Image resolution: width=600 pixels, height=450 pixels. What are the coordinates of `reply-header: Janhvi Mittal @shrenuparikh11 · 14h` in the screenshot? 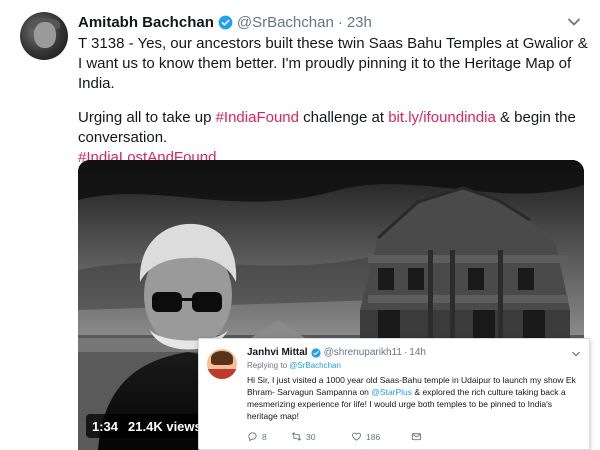 It's located at (336, 352).